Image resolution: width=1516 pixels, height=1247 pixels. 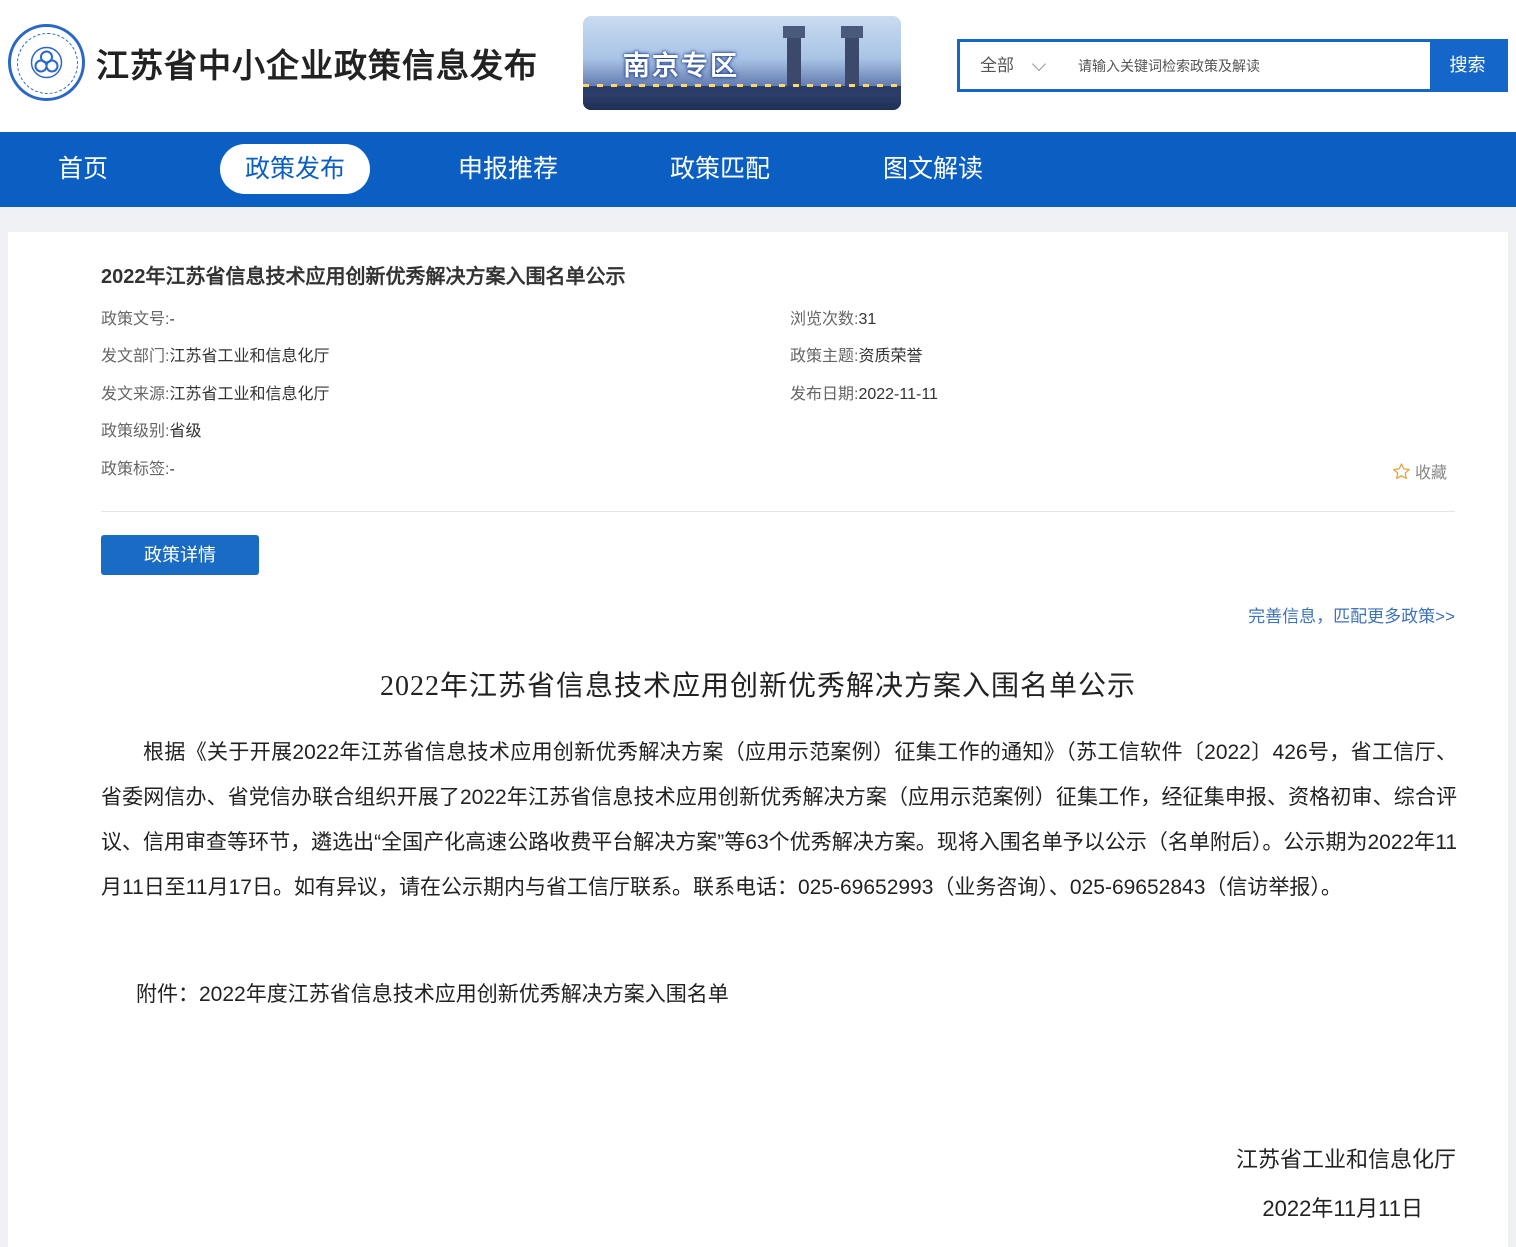 I want to click on search-button: 搜索, so click(x=1467, y=65).